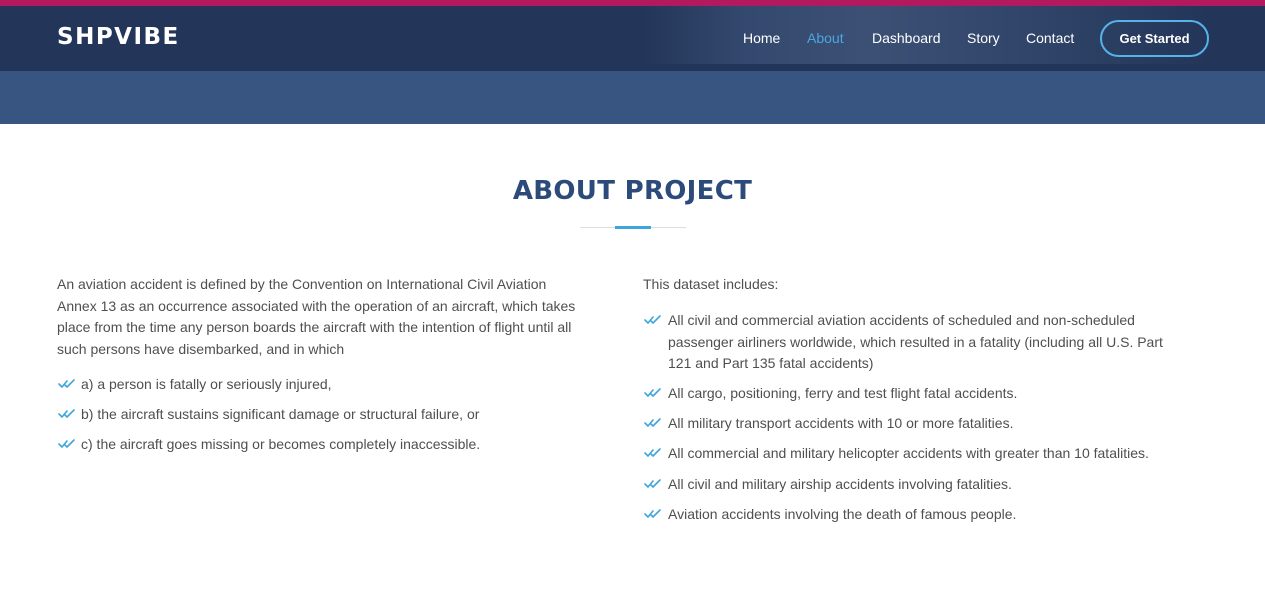 This screenshot has height=591, width=1265. Describe the element at coordinates (632, 97) in the screenshot. I see `hero-band` at that location.